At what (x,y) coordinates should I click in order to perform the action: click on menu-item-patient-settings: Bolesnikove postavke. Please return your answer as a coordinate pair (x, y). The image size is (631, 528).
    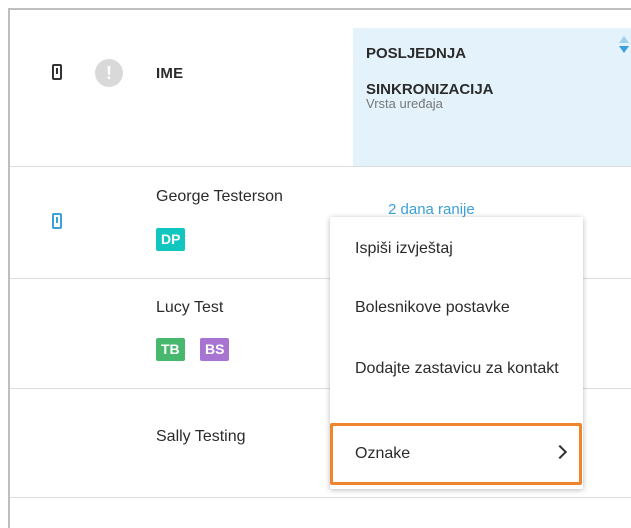
    Looking at the image, I should click on (456, 308).